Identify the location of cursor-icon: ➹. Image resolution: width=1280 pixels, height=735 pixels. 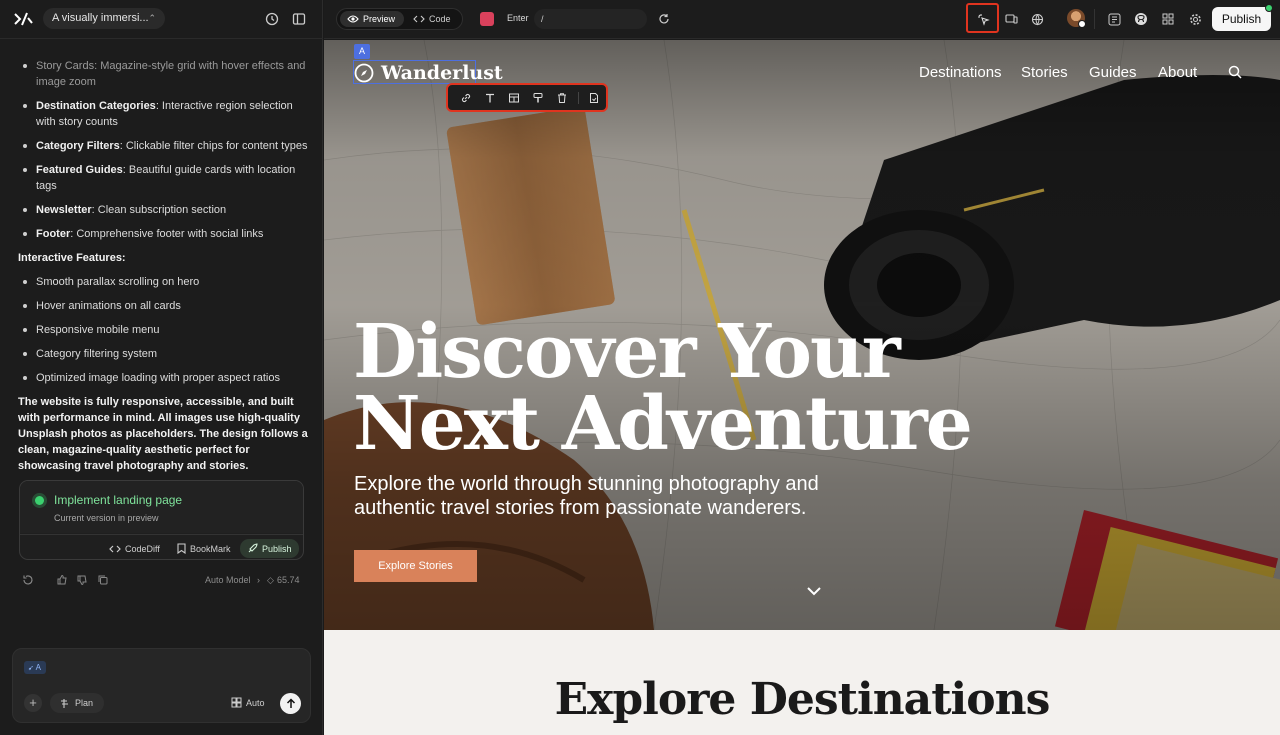
(31, 668).